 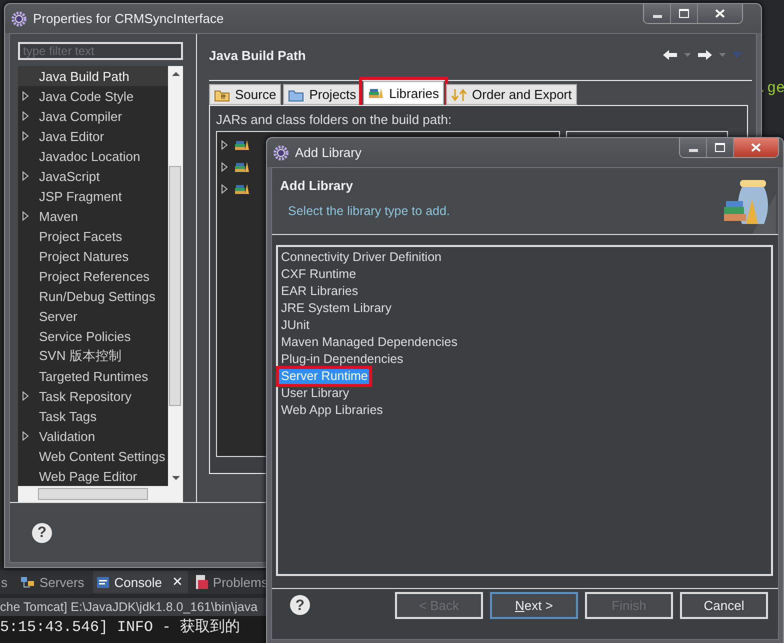 What do you see at coordinates (28, 582) in the screenshot?
I see `server-icon` at bounding box center [28, 582].